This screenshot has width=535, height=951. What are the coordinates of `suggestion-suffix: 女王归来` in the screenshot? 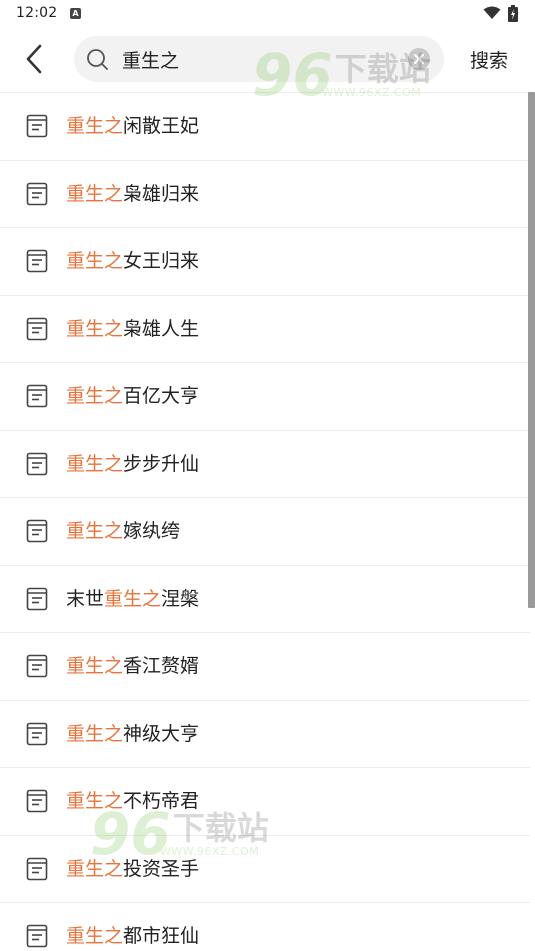 It's located at (161, 261).